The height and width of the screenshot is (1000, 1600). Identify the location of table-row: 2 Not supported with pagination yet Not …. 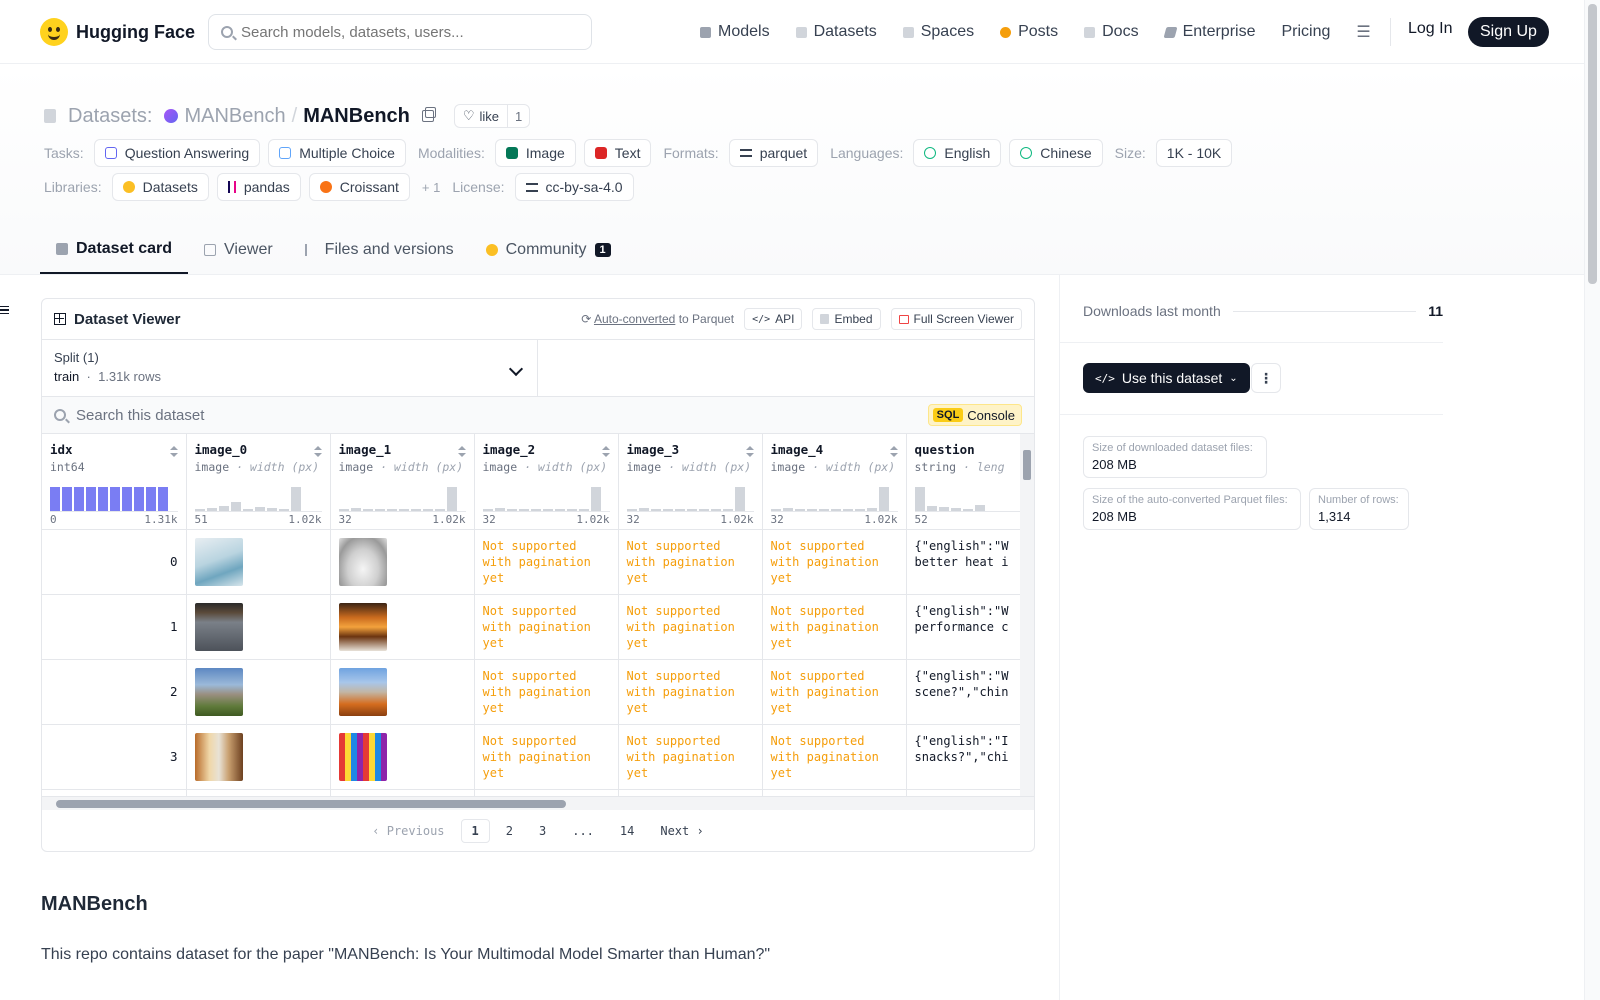
(538, 692).